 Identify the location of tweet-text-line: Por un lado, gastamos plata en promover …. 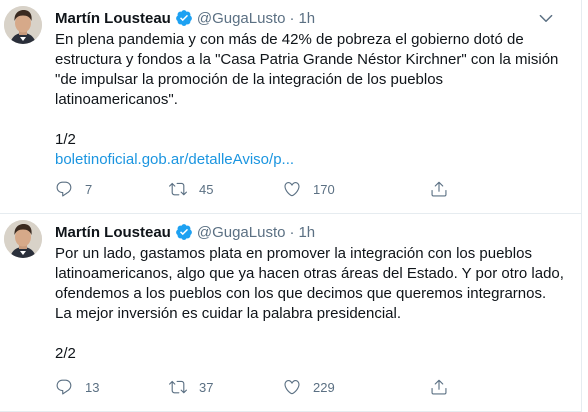
(293, 253).